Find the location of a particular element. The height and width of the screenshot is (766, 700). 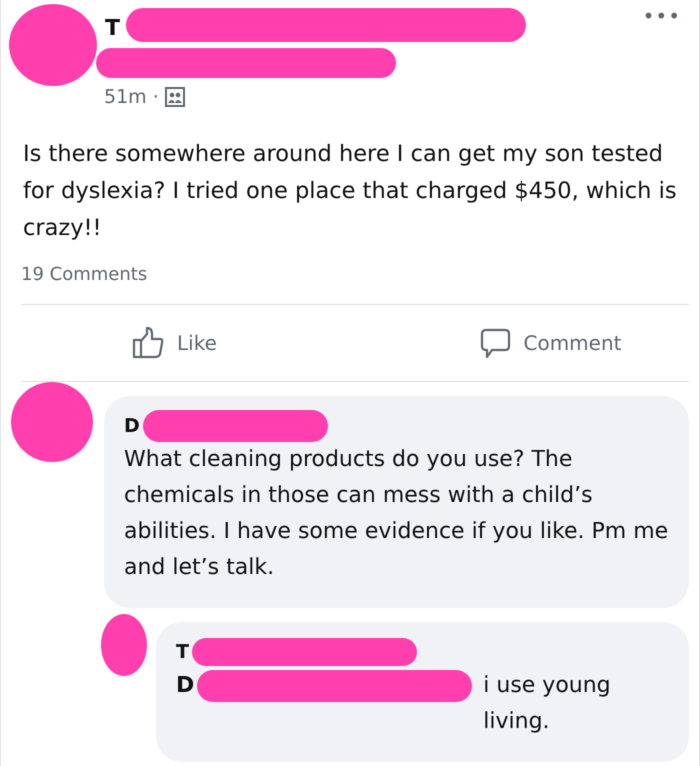

comment-author: D is located at coordinates (132, 426).